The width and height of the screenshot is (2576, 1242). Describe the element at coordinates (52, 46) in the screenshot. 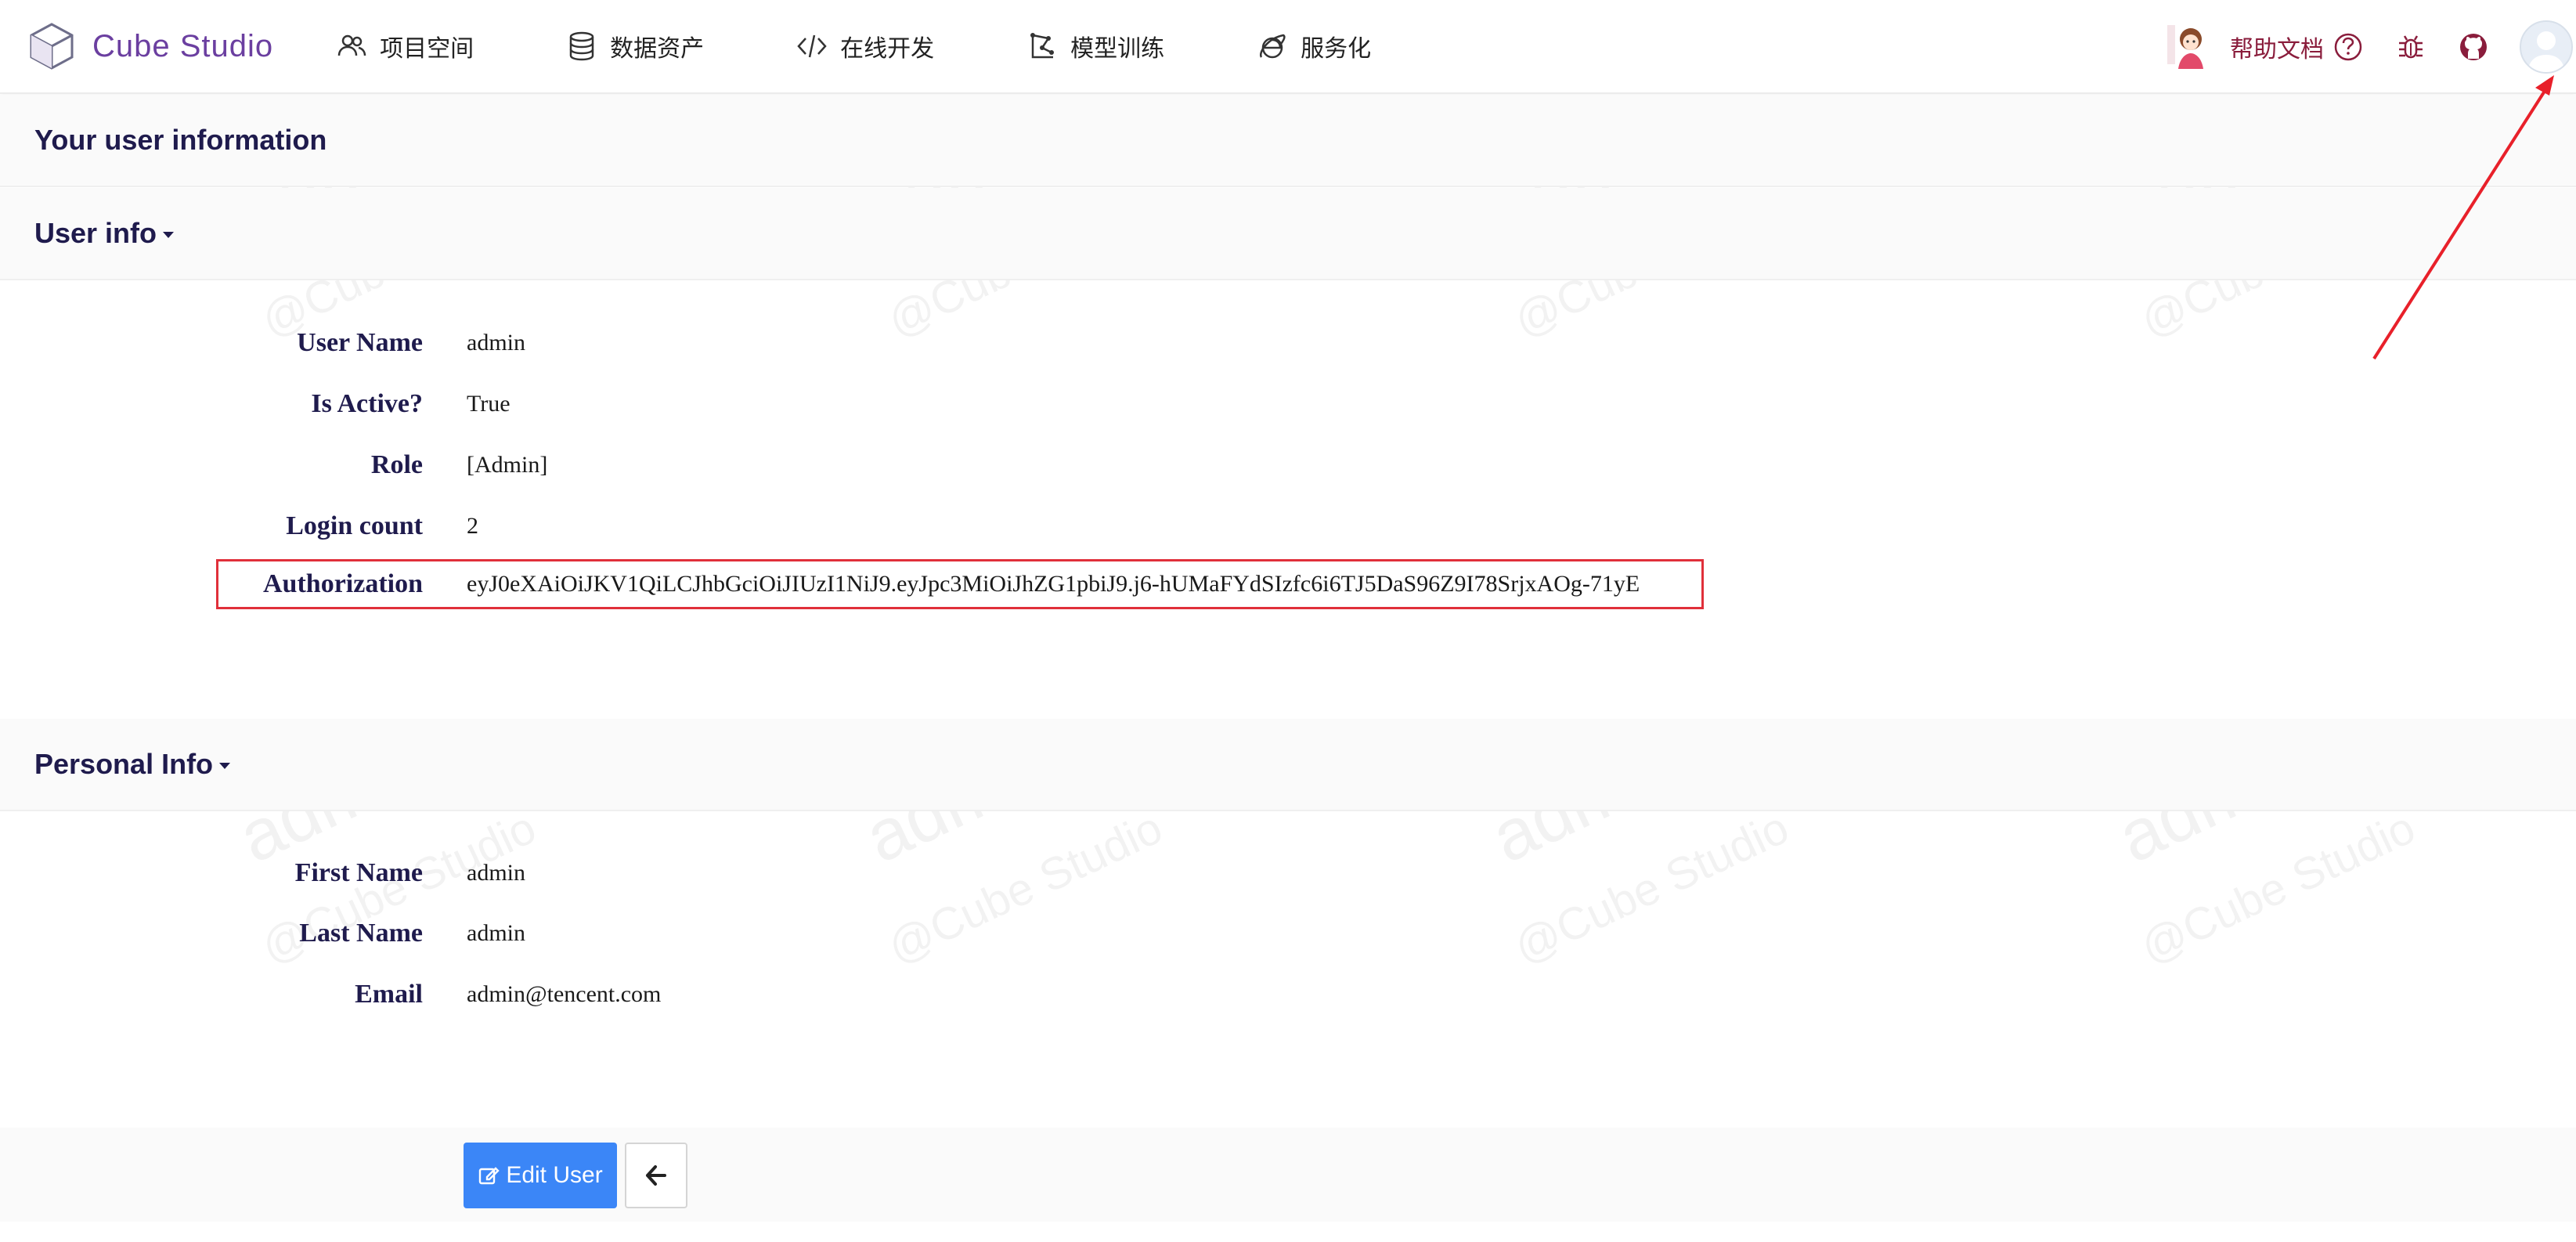

I see `cube-logo-icon` at that location.